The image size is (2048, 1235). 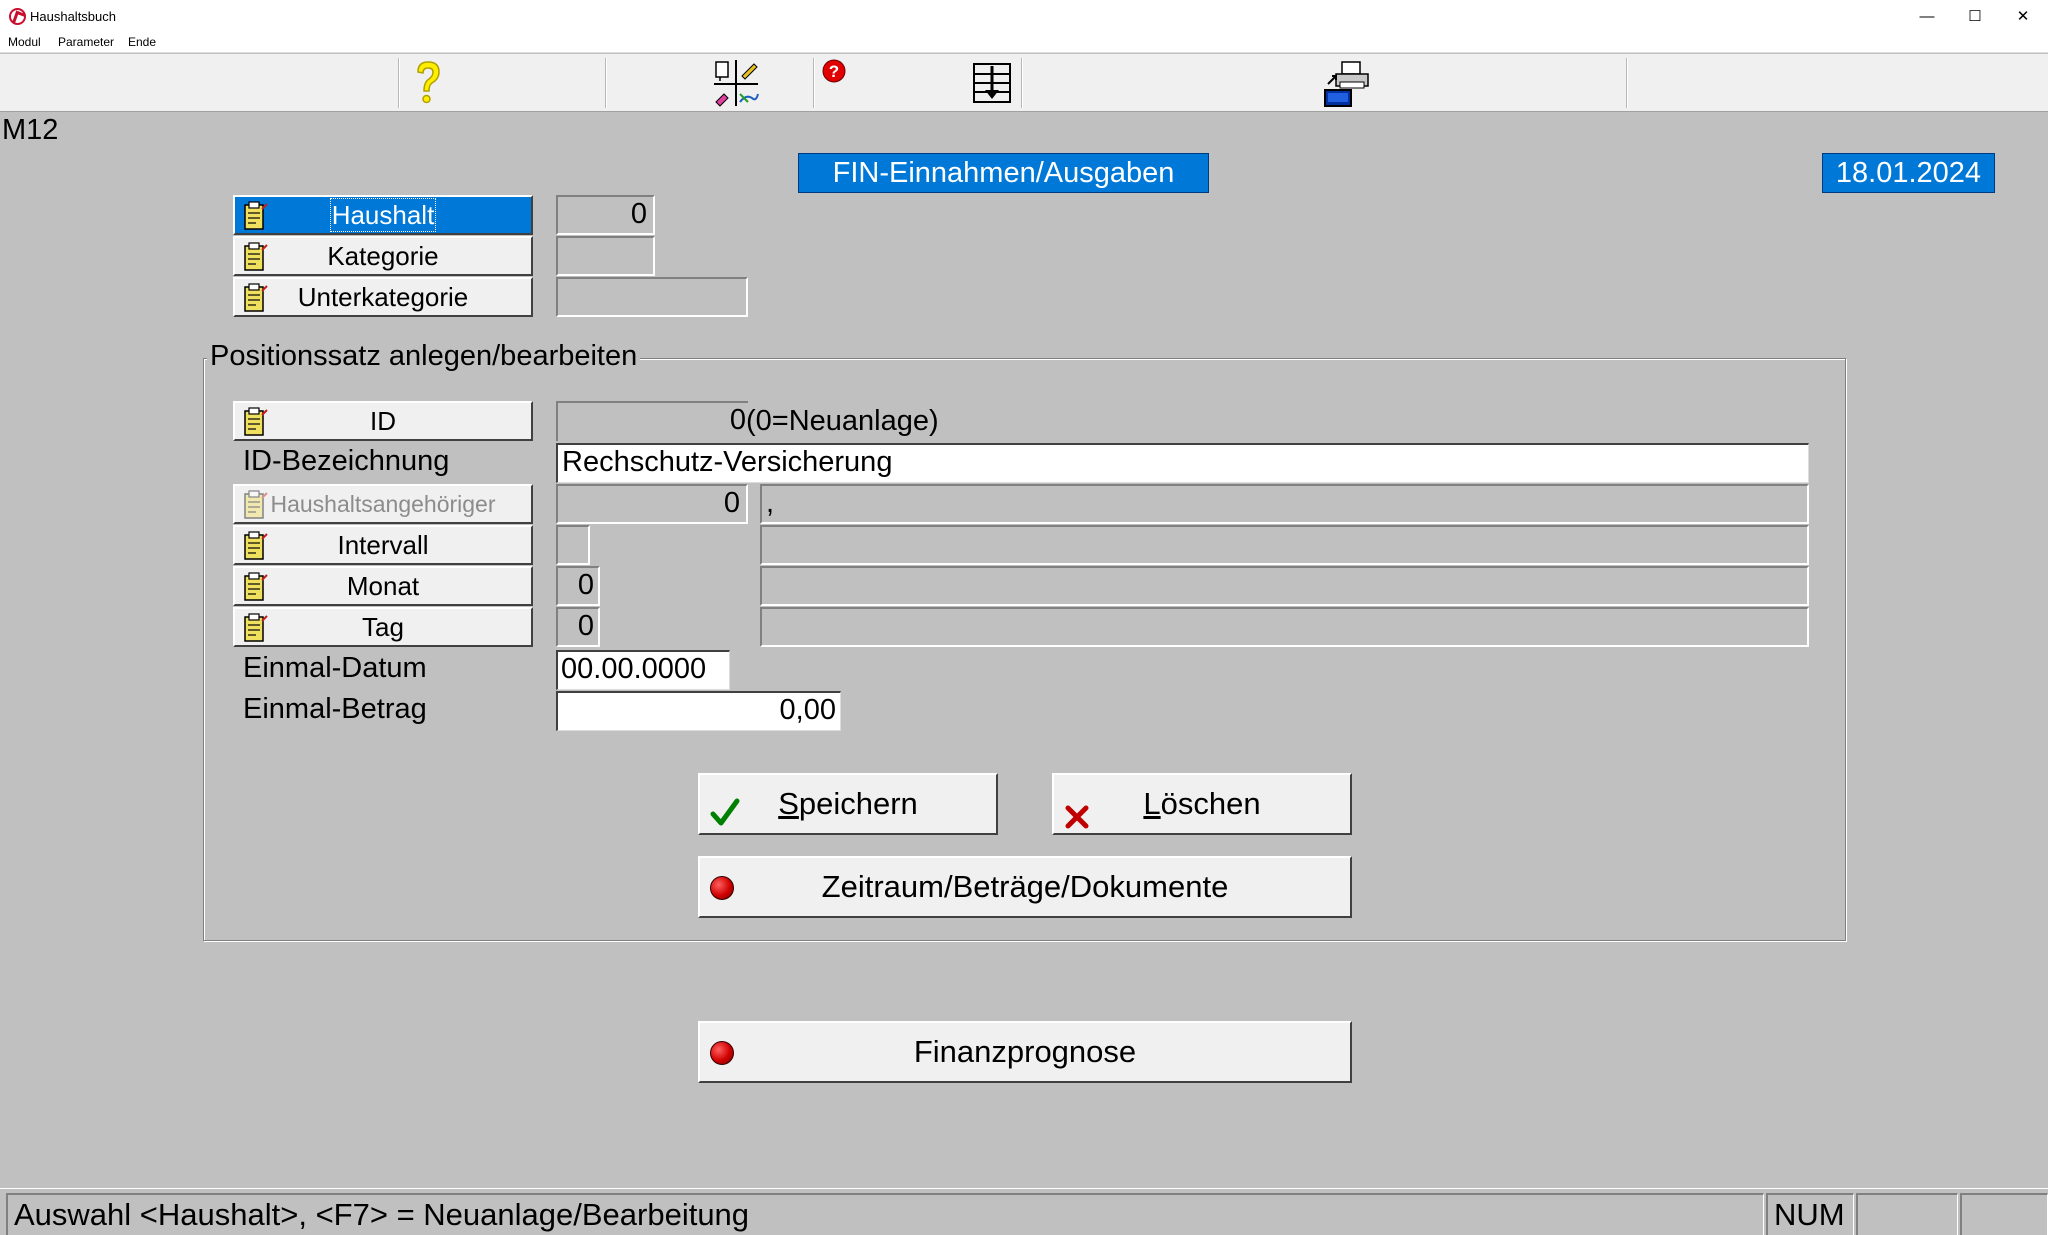 What do you see at coordinates (424, 356) in the screenshot?
I see `groupbox-title: Positionssatz anlegen/bearbeiten` at bounding box center [424, 356].